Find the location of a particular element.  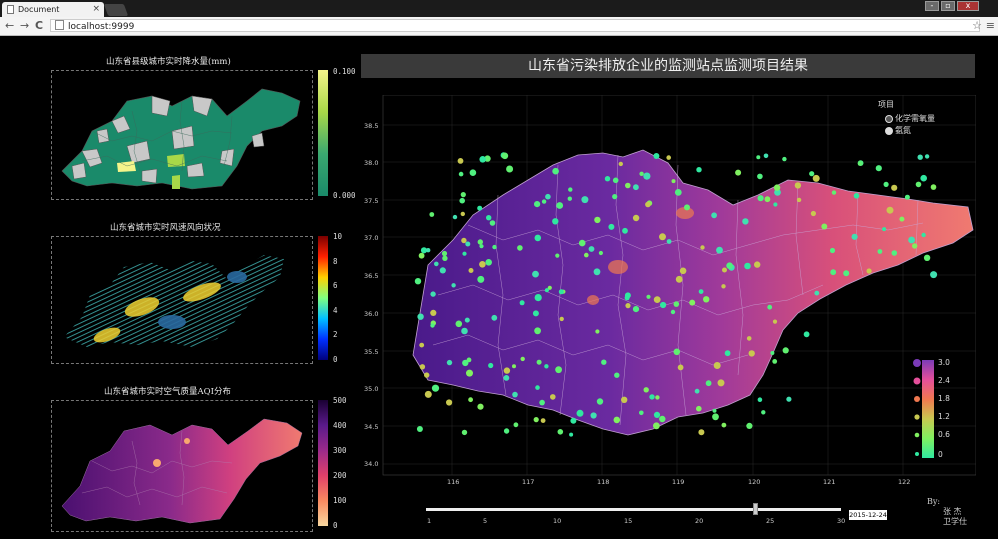

date-slider-track is located at coordinates (633, 509).